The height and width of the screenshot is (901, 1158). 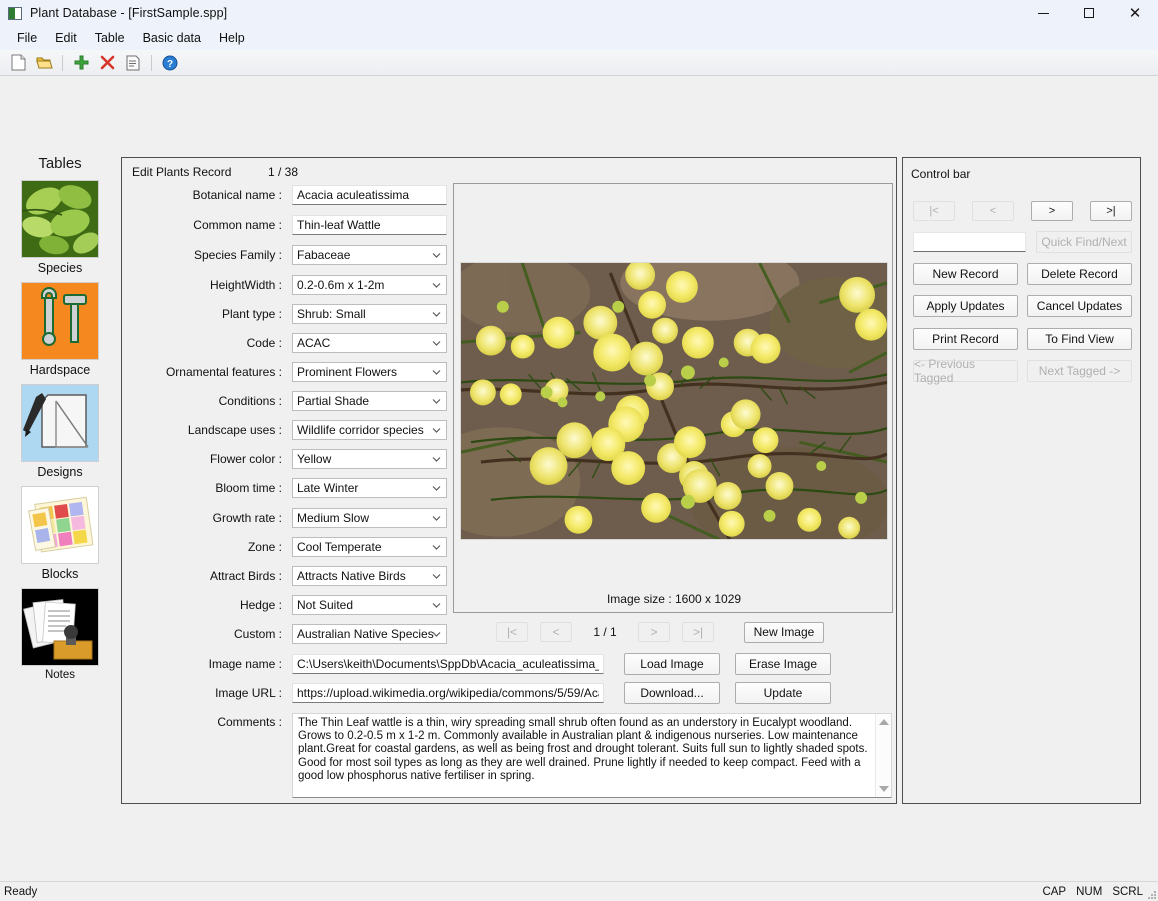 I want to click on combo-conditions: Partial Shade, so click(x=369, y=401).